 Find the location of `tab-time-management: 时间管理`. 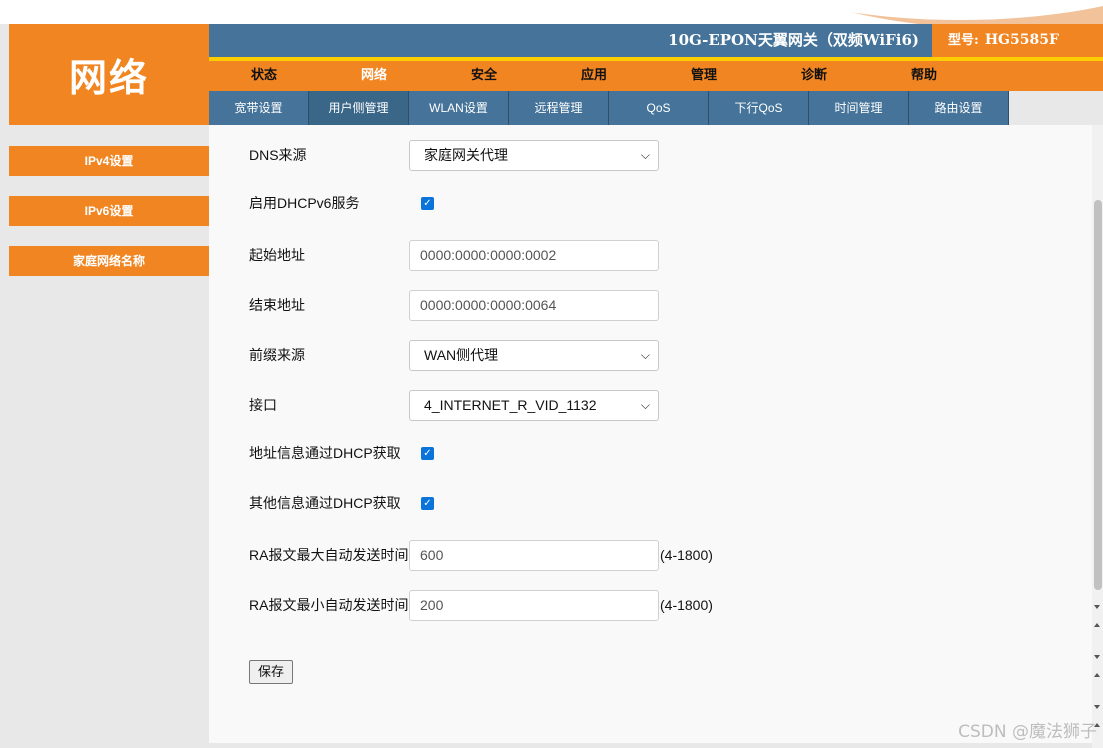

tab-time-management: 时间管理 is located at coordinates (859, 108).